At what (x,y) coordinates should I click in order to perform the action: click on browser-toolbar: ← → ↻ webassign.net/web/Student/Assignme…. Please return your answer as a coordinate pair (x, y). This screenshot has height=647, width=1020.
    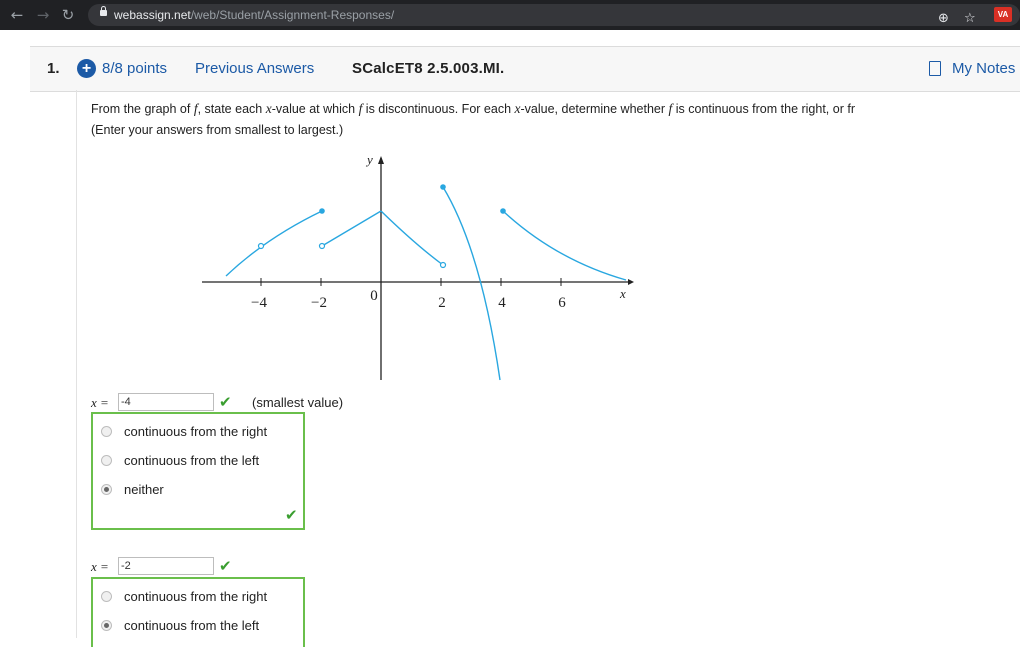
    Looking at the image, I should click on (510, 15).